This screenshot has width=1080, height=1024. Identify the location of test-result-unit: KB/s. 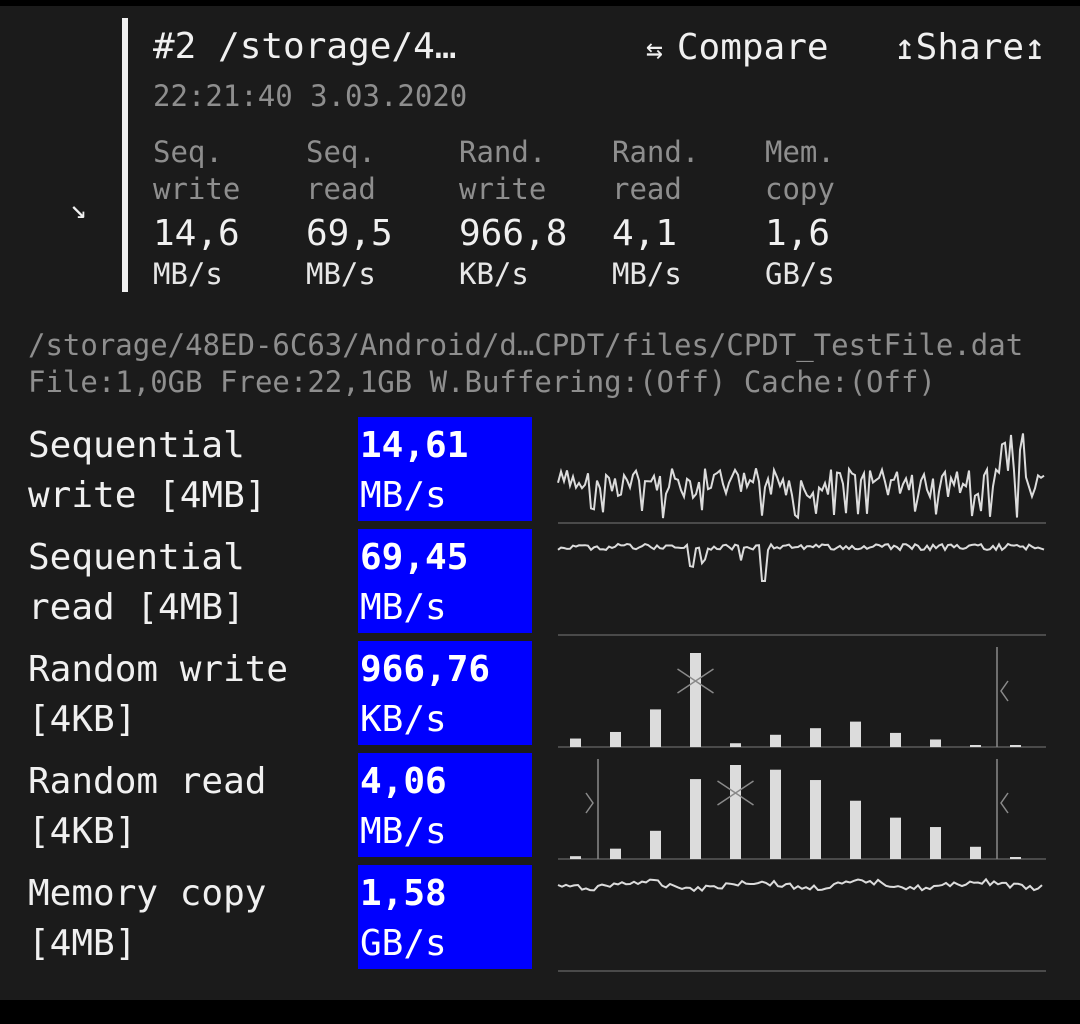
(403, 719).